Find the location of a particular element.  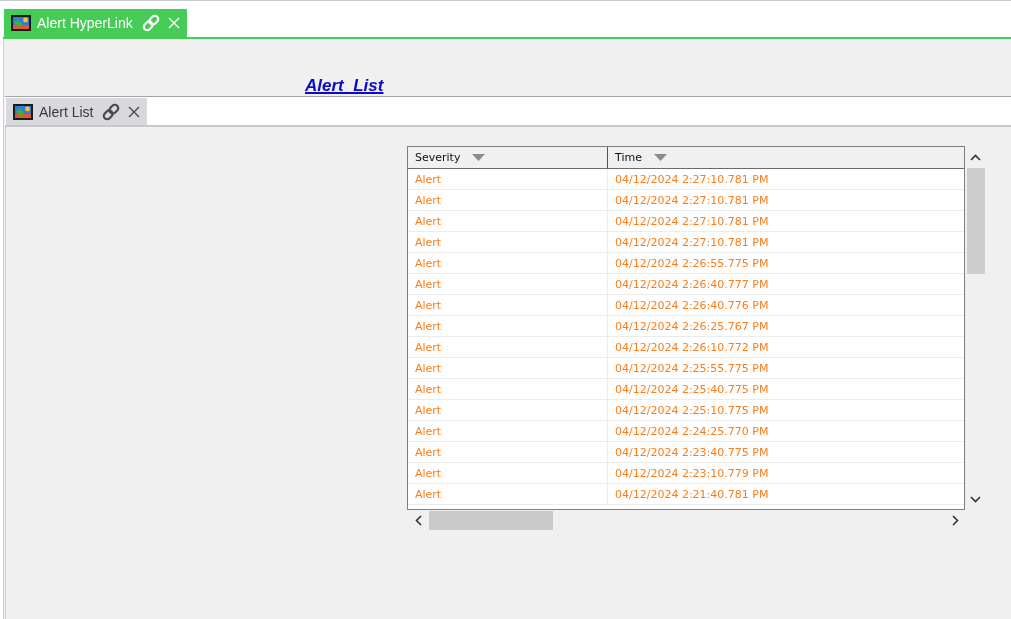

table-cell-text: 04/12/2024 2:24:25.770 PM is located at coordinates (692, 431).